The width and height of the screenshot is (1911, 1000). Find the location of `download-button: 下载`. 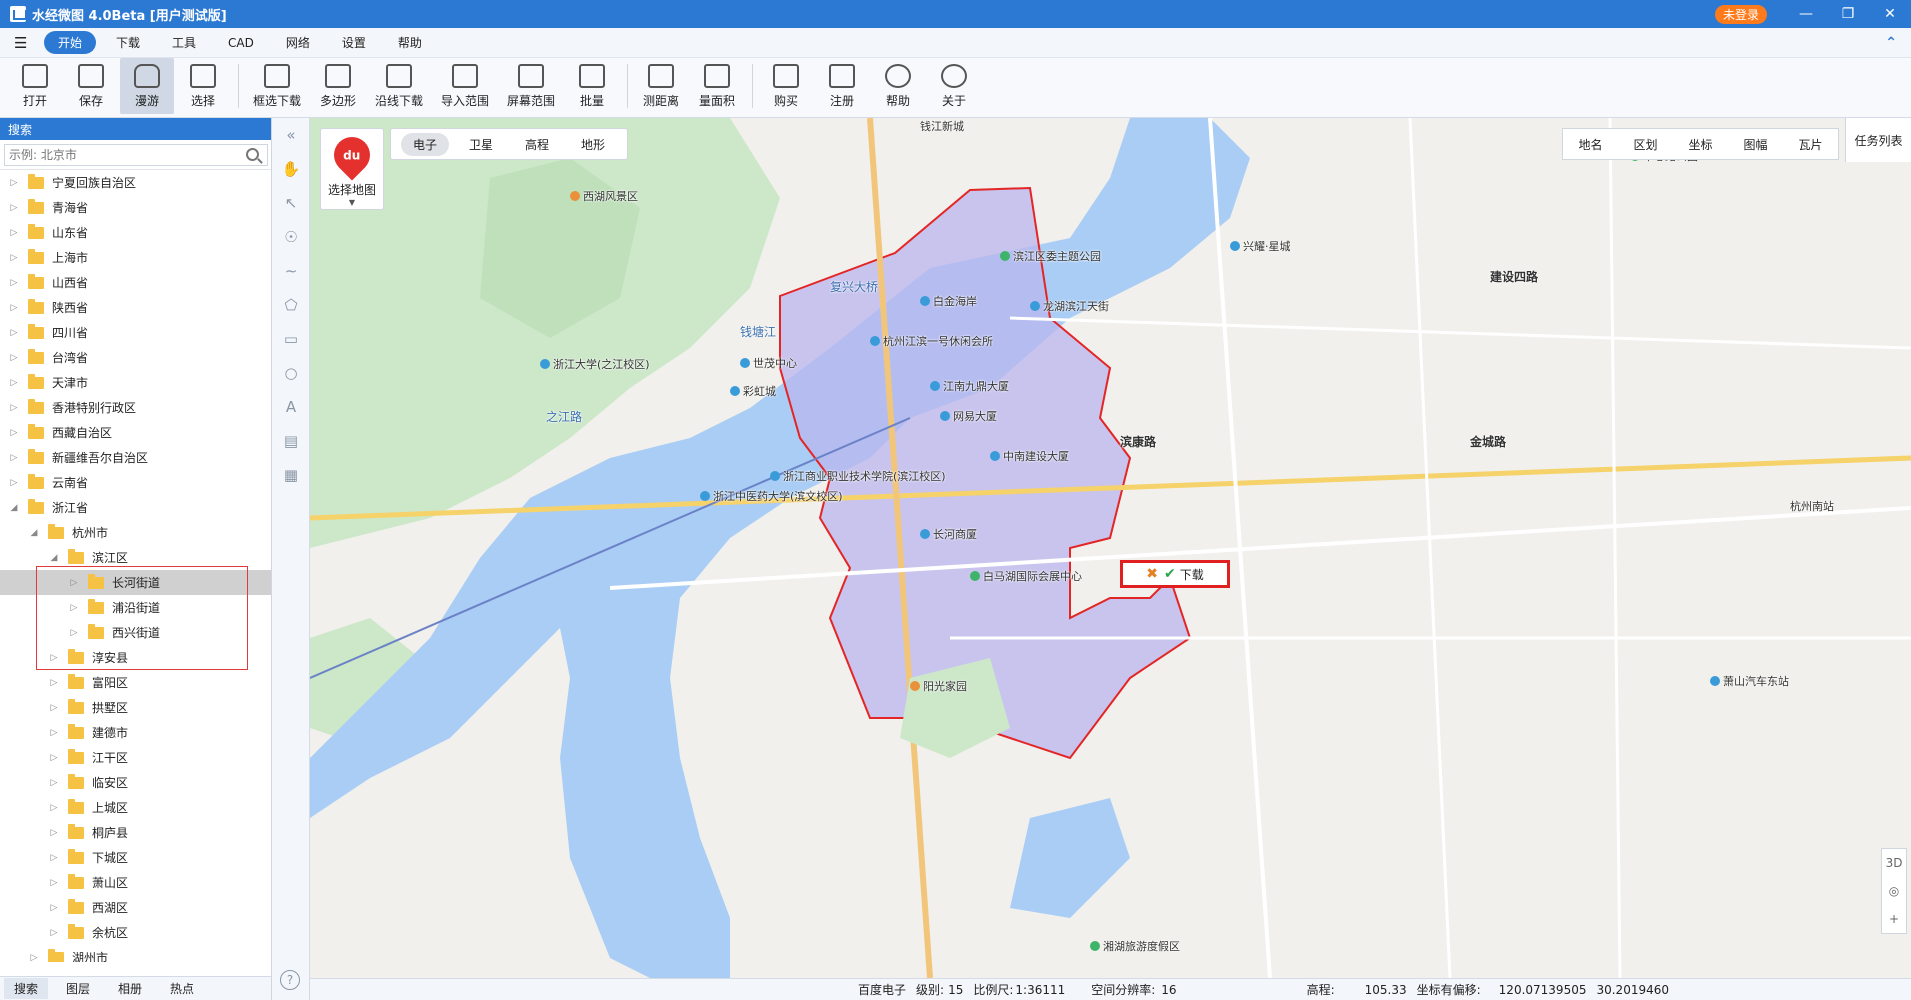

download-button: 下载 is located at coordinates (1192, 574).